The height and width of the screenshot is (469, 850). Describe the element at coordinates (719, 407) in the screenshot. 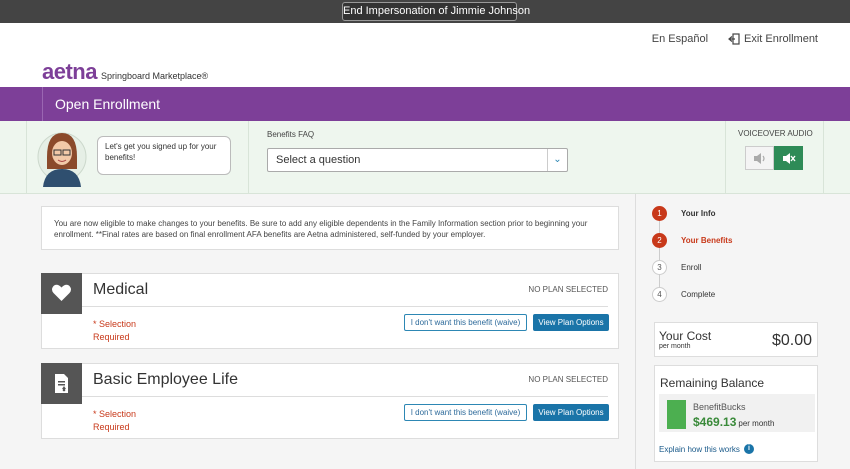

I see `balance-name: BenefitBucks` at that location.